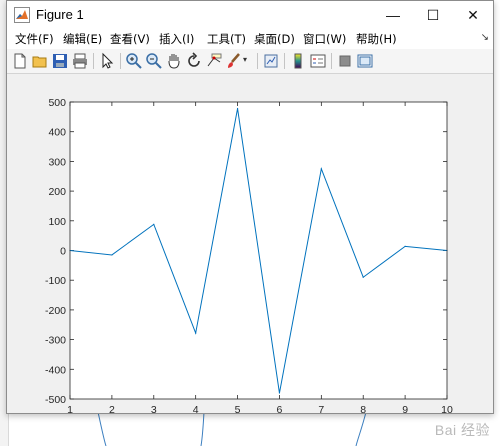 The height and width of the screenshot is (446, 500). What do you see at coordinates (318, 61) in the screenshot?
I see `insert-legend-icon` at bounding box center [318, 61].